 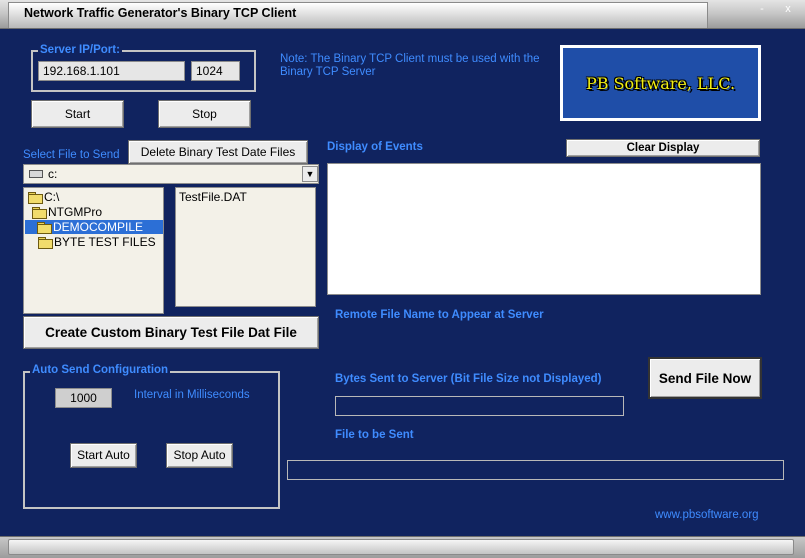 I want to click on folder-item: BYTE TEST FILES, so click(x=97, y=242).